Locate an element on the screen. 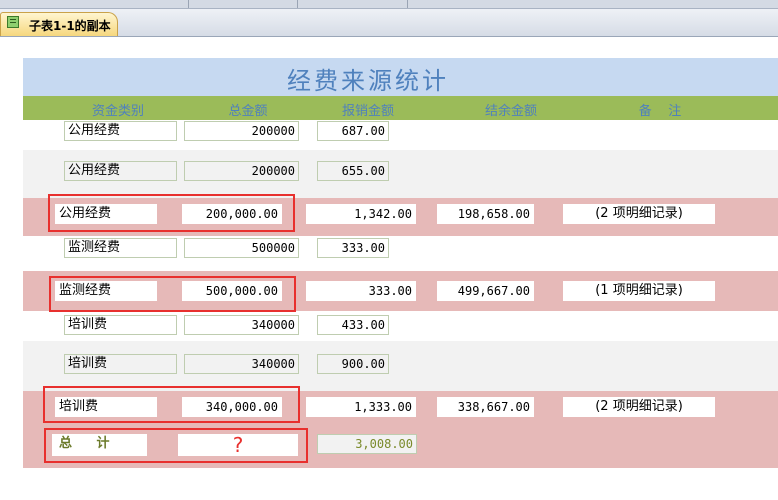  summary-balance: 198,658.00 is located at coordinates (485, 214).